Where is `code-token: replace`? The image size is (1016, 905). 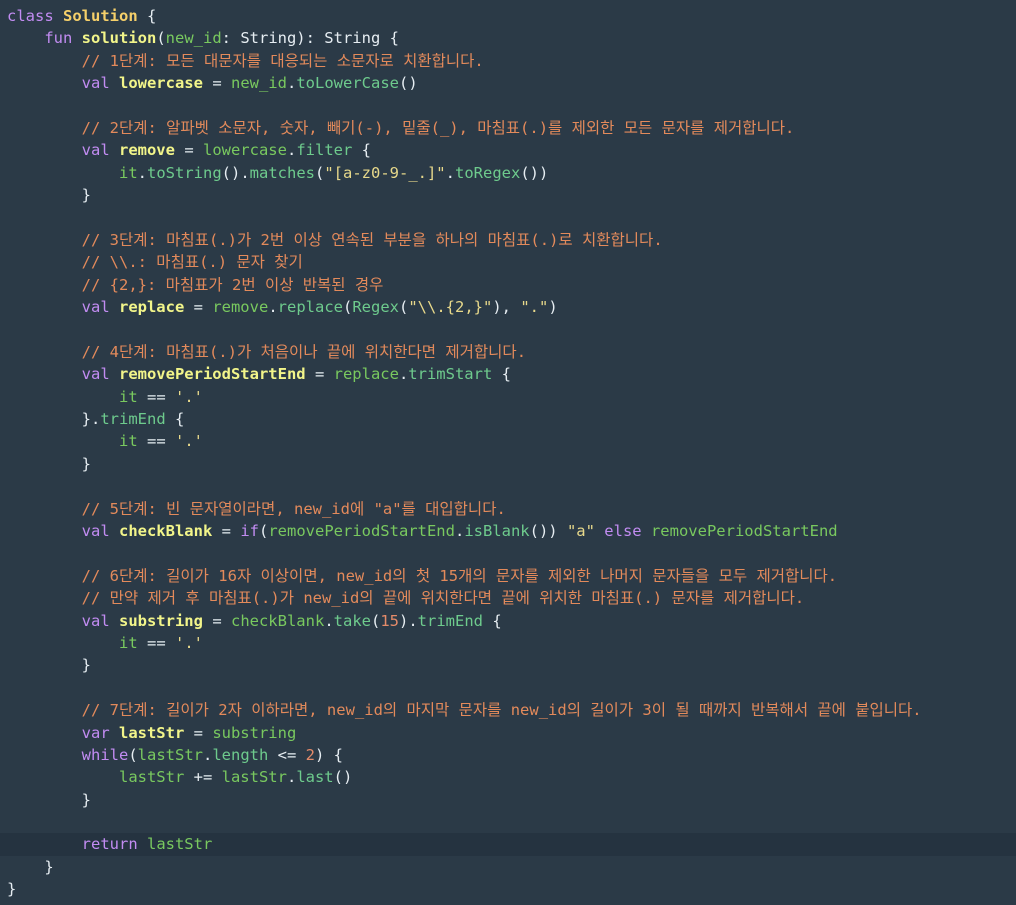 code-token: replace is located at coordinates (366, 374).